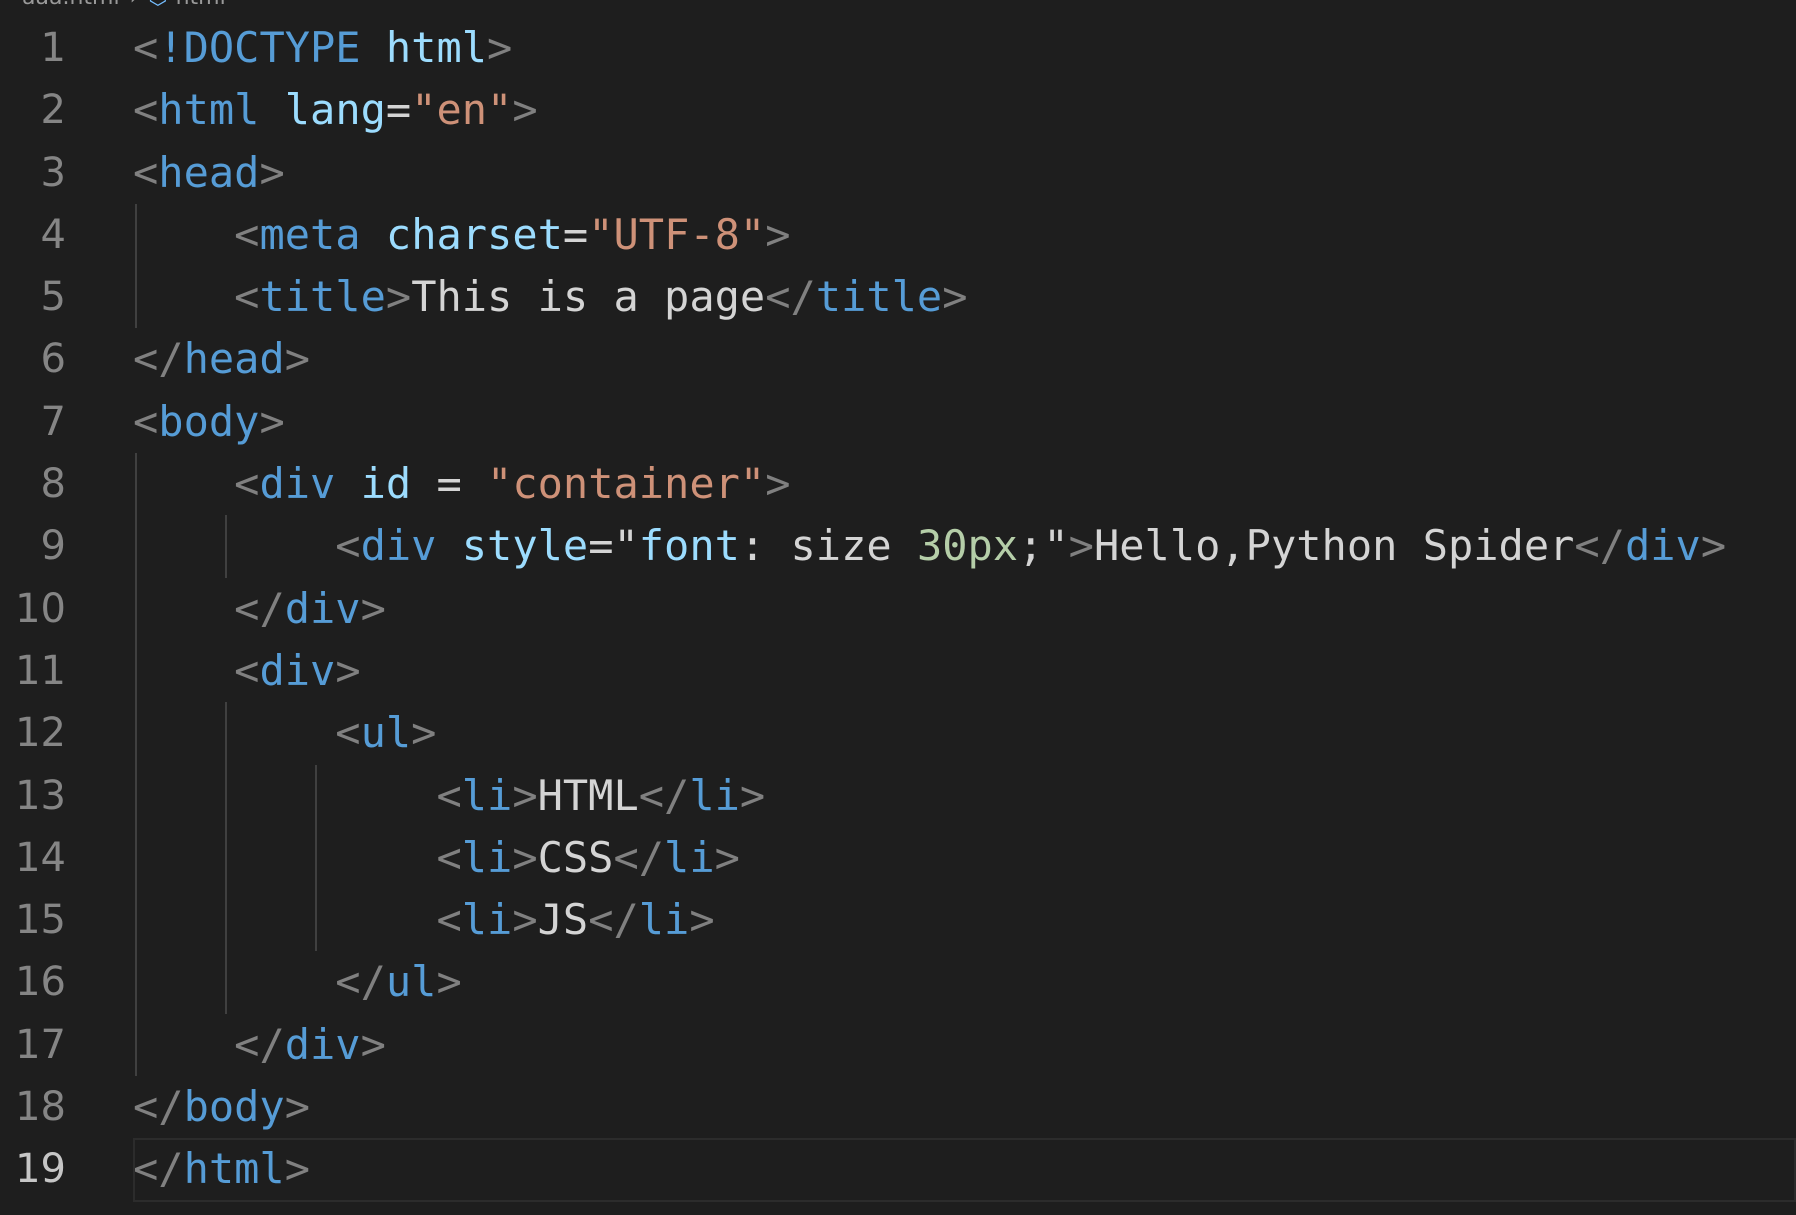 The height and width of the screenshot is (1215, 1796). Describe the element at coordinates (40, 1169) in the screenshot. I see `line-number: 19` at that location.